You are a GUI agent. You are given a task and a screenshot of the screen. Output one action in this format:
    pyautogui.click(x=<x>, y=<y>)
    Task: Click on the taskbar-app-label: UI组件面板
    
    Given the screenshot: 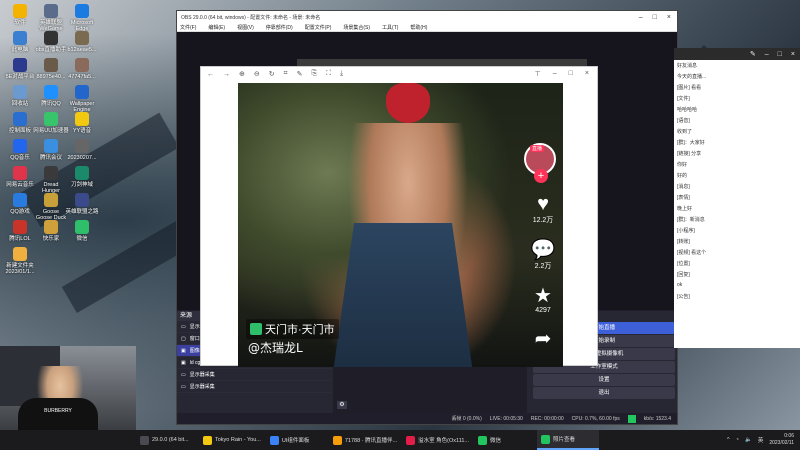 What is the action you would take?
    pyautogui.click(x=295, y=441)
    